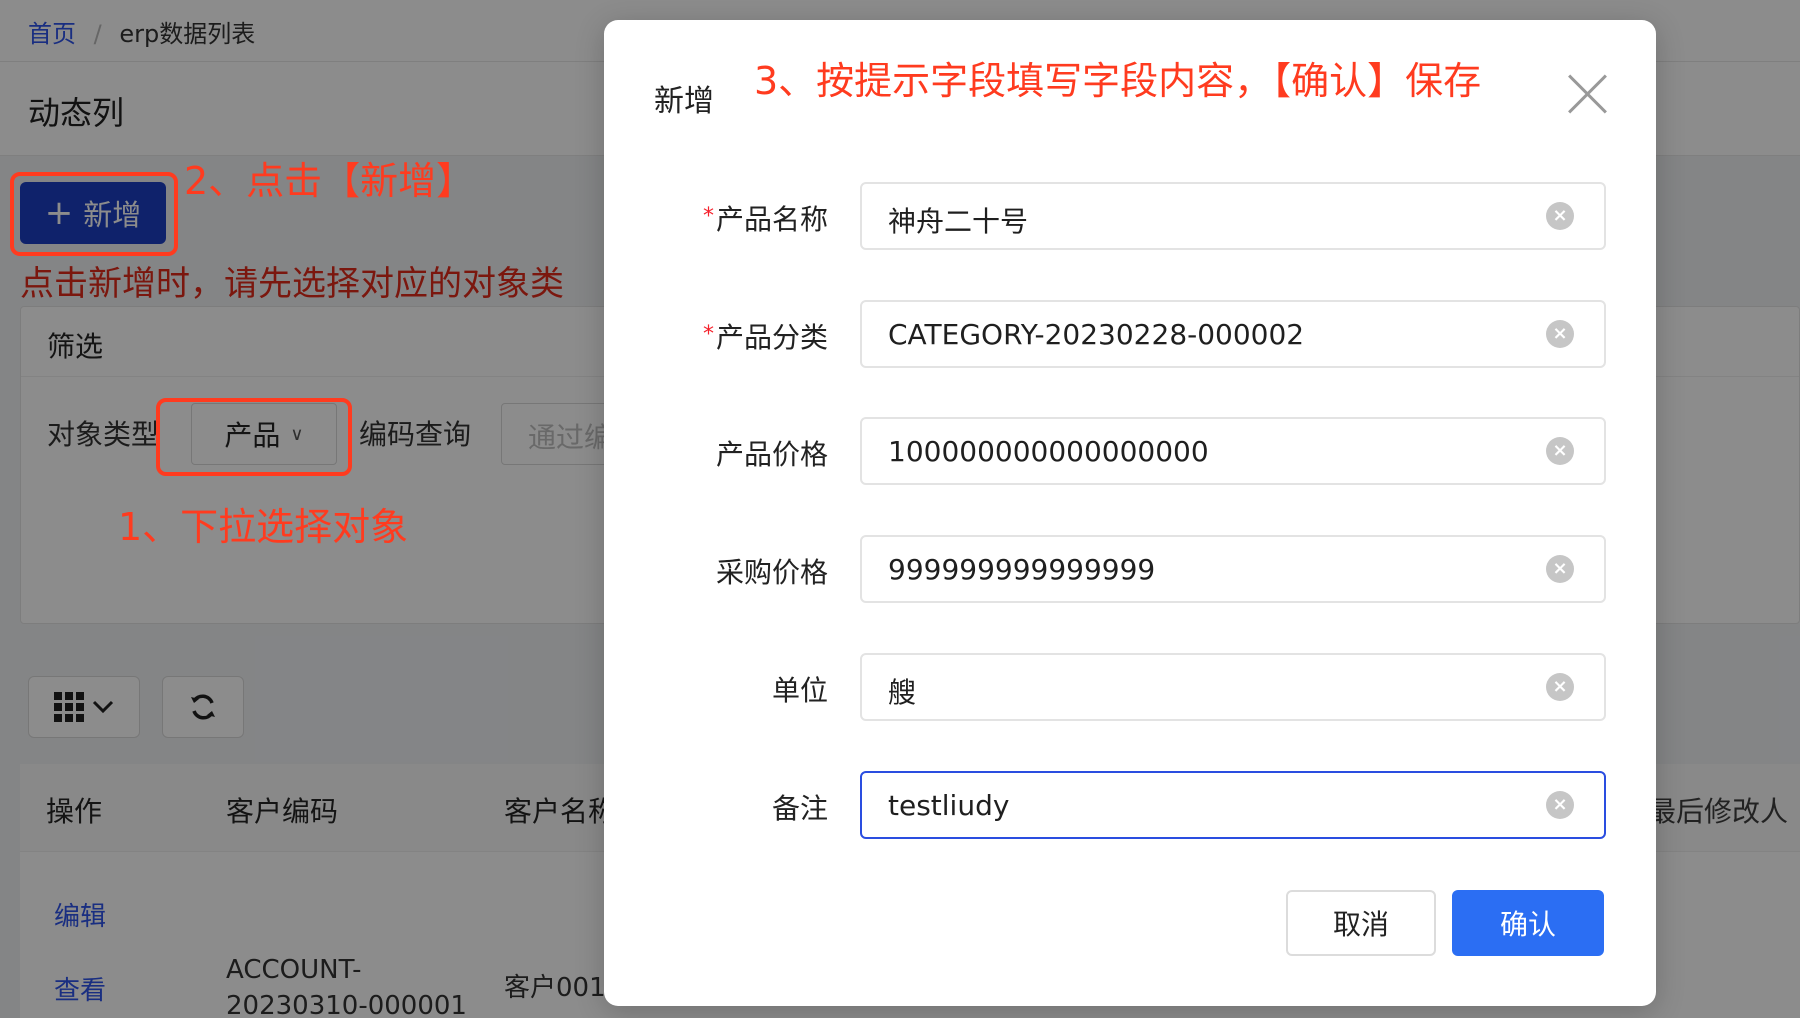  Describe the element at coordinates (1718, 811) in the screenshot. I see `column-header-last-modifier: 最后修改人` at that location.